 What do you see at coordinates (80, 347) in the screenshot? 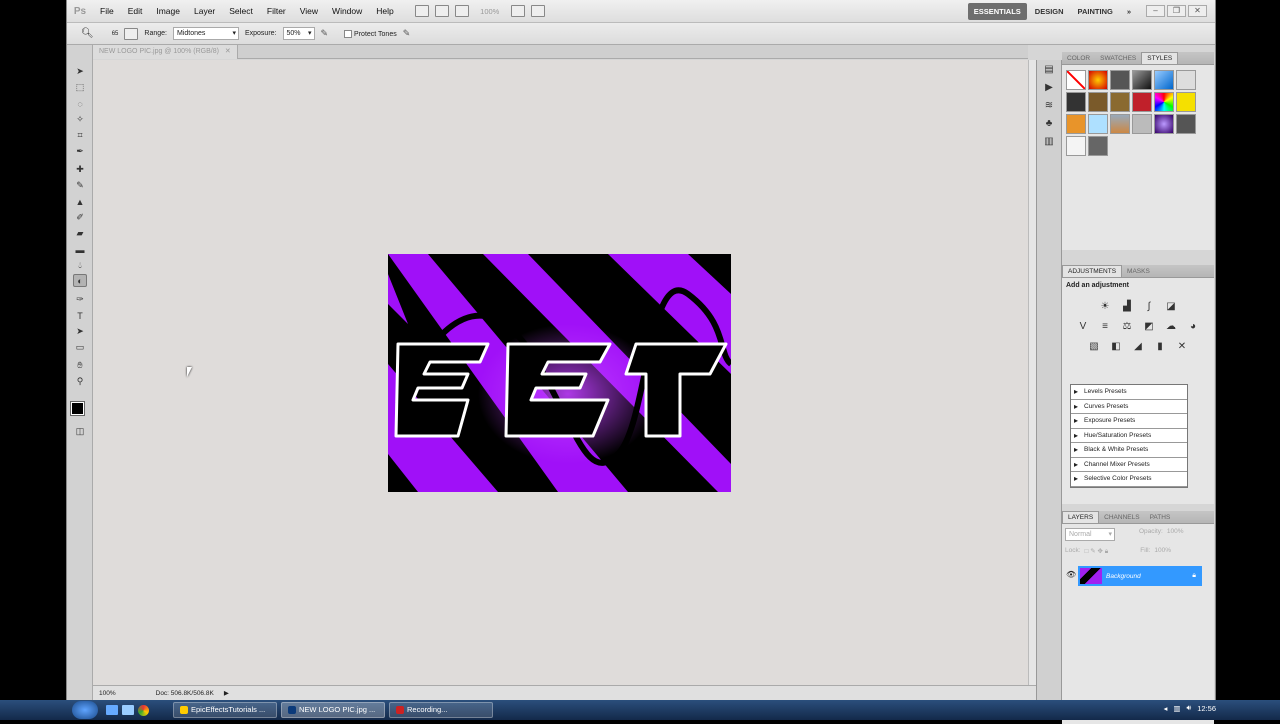
I see `shape-tool-icon: ▭` at bounding box center [80, 347].